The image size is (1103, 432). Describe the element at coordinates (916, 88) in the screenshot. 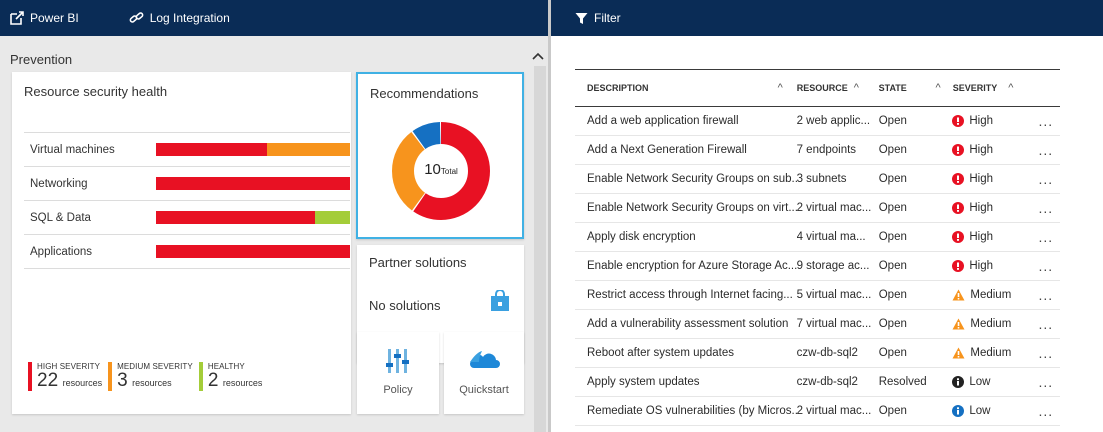

I see `column-header-state: STATE ^` at that location.